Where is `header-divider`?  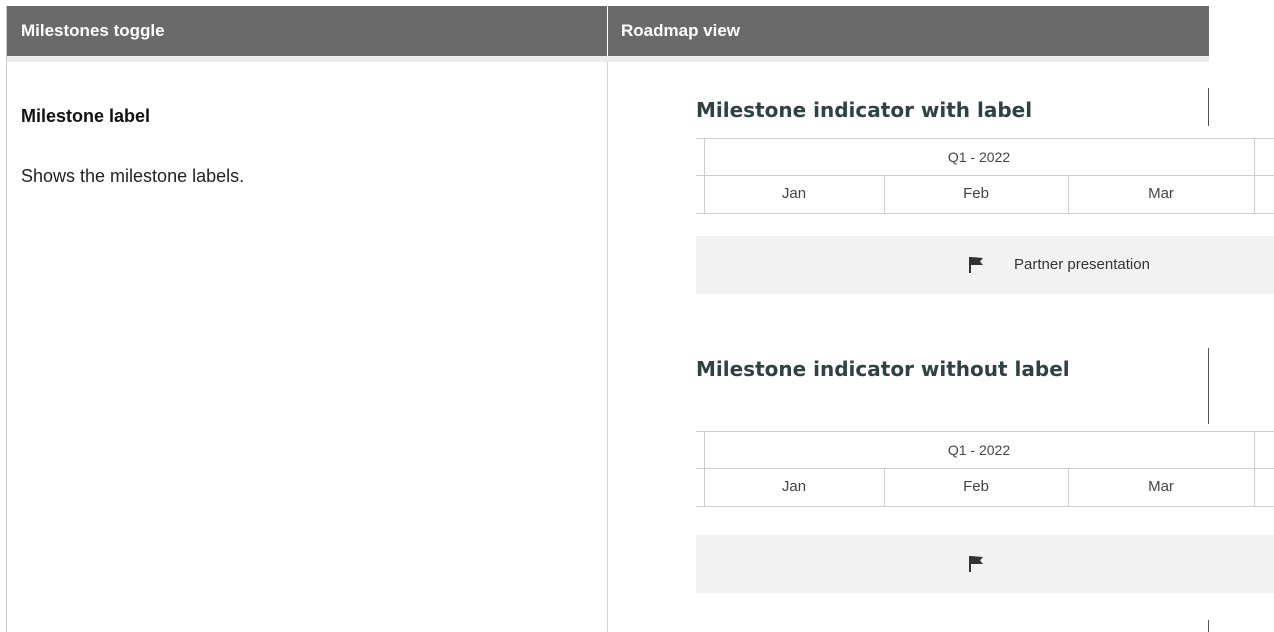
header-divider is located at coordinates (607, 31).